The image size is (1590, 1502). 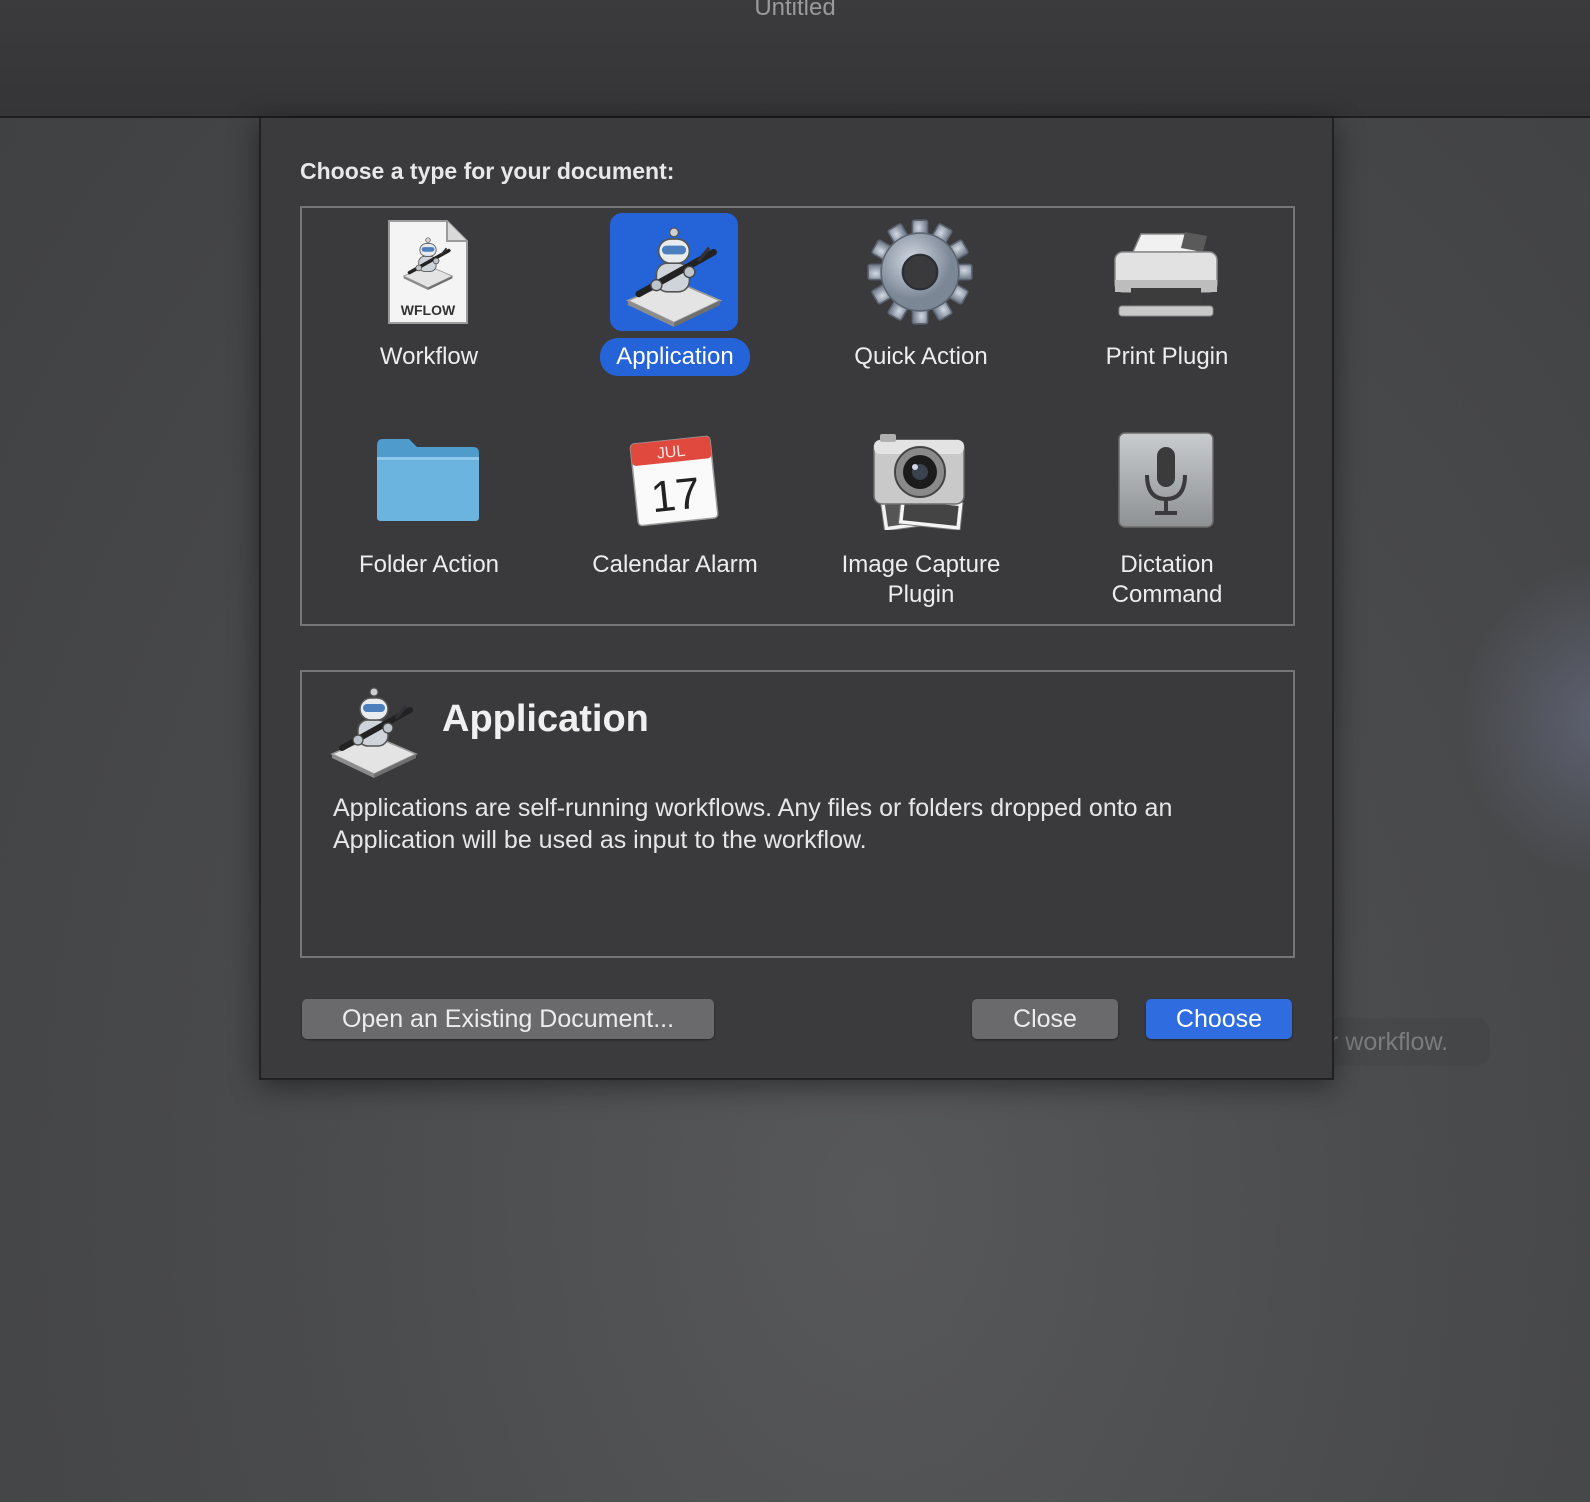 I want to click on window-title: Untitled, so click(x=795, y=10).